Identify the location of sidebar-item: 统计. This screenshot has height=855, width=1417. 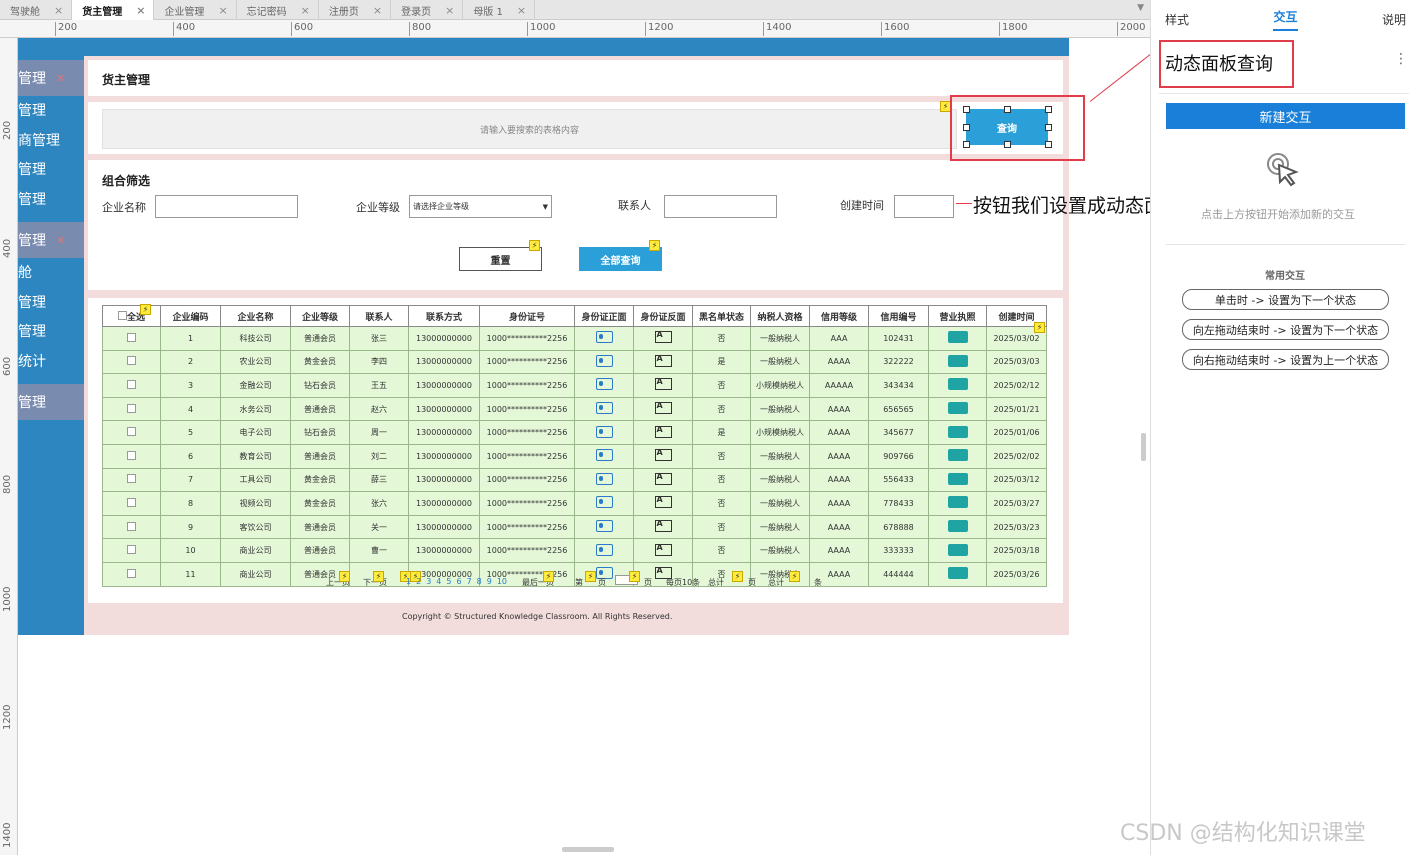
(51, 361).